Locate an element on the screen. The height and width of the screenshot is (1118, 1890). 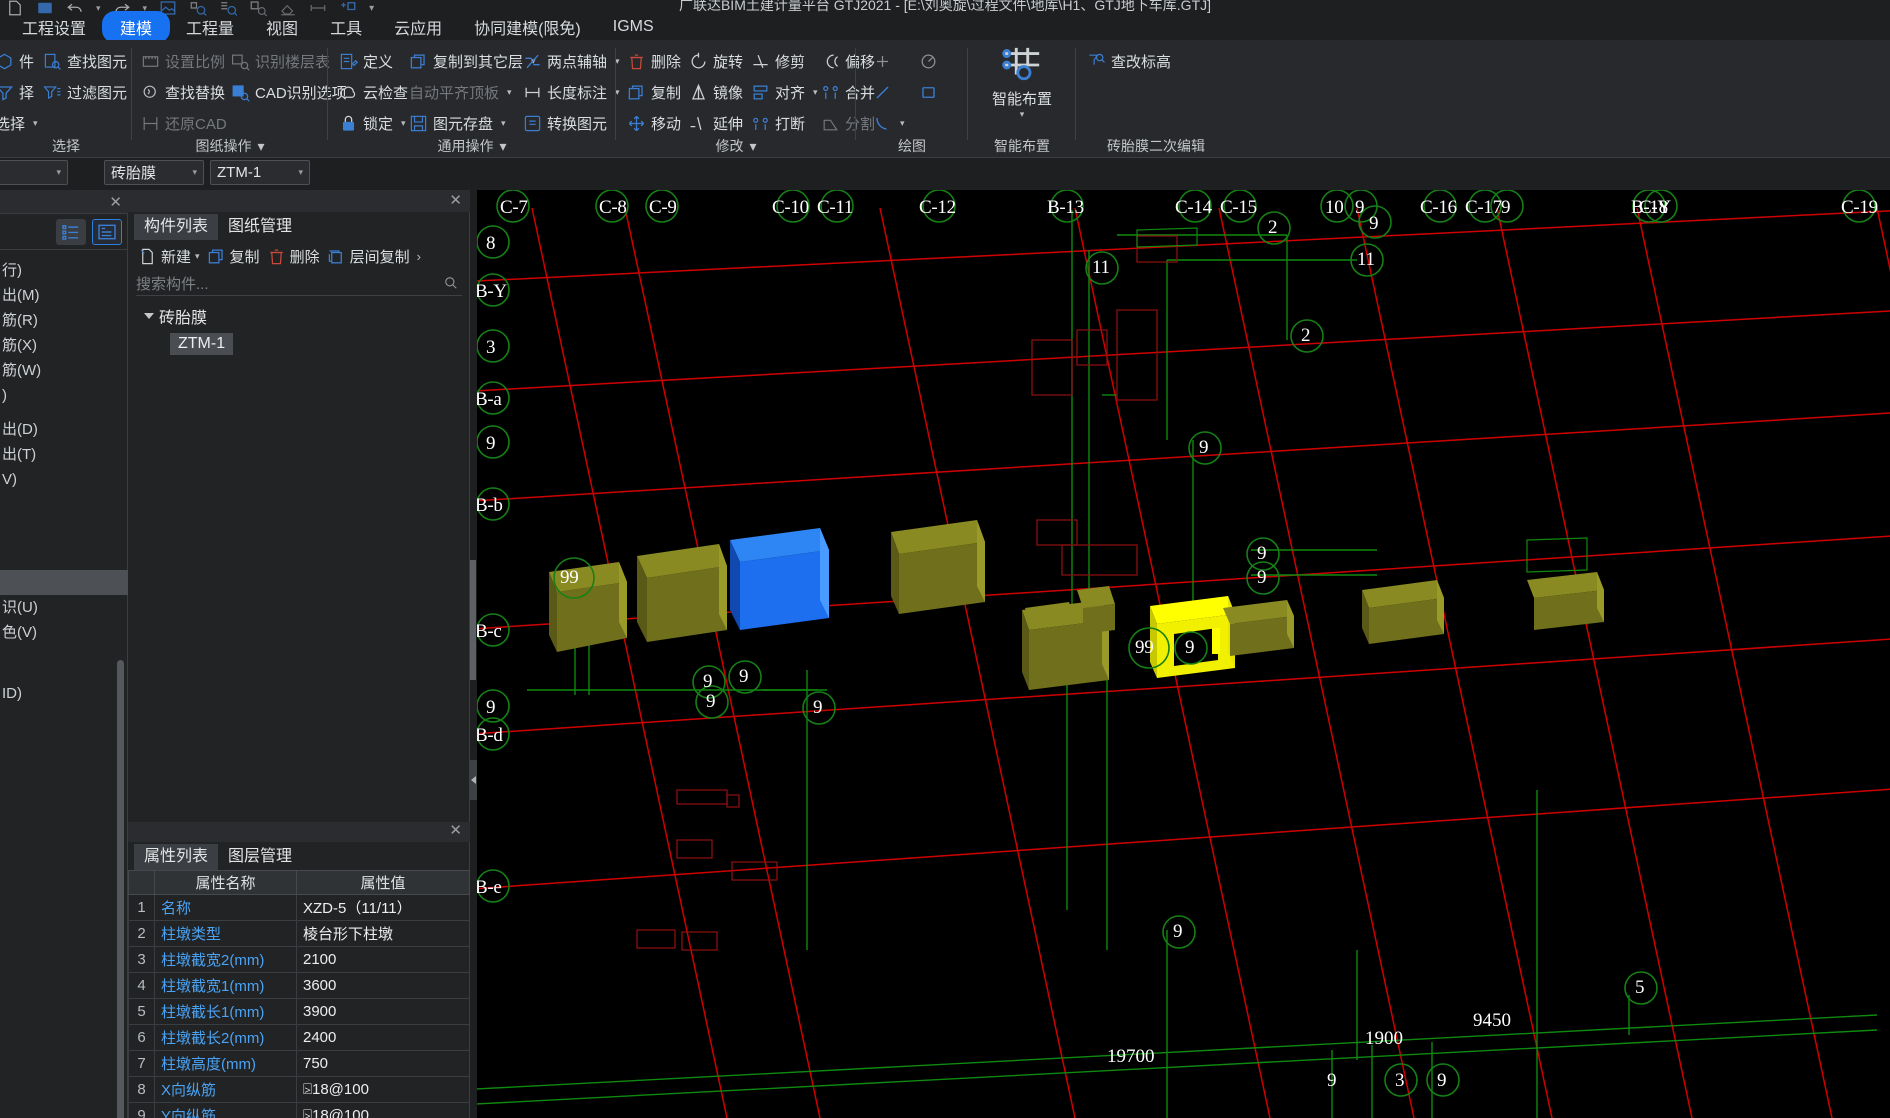
context-menu-item-15: ID) is located at coordinates (64, 693).